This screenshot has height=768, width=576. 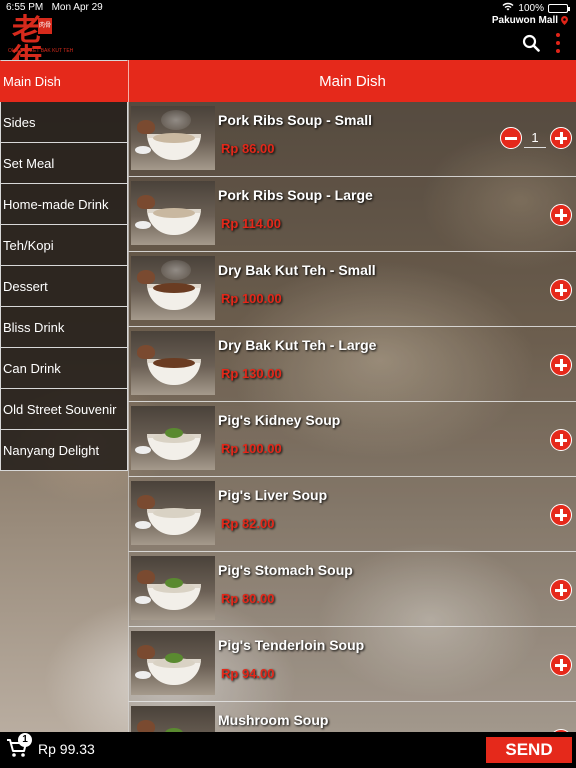 I want to click on category-label: Dessert, so click(x=25, y=286).